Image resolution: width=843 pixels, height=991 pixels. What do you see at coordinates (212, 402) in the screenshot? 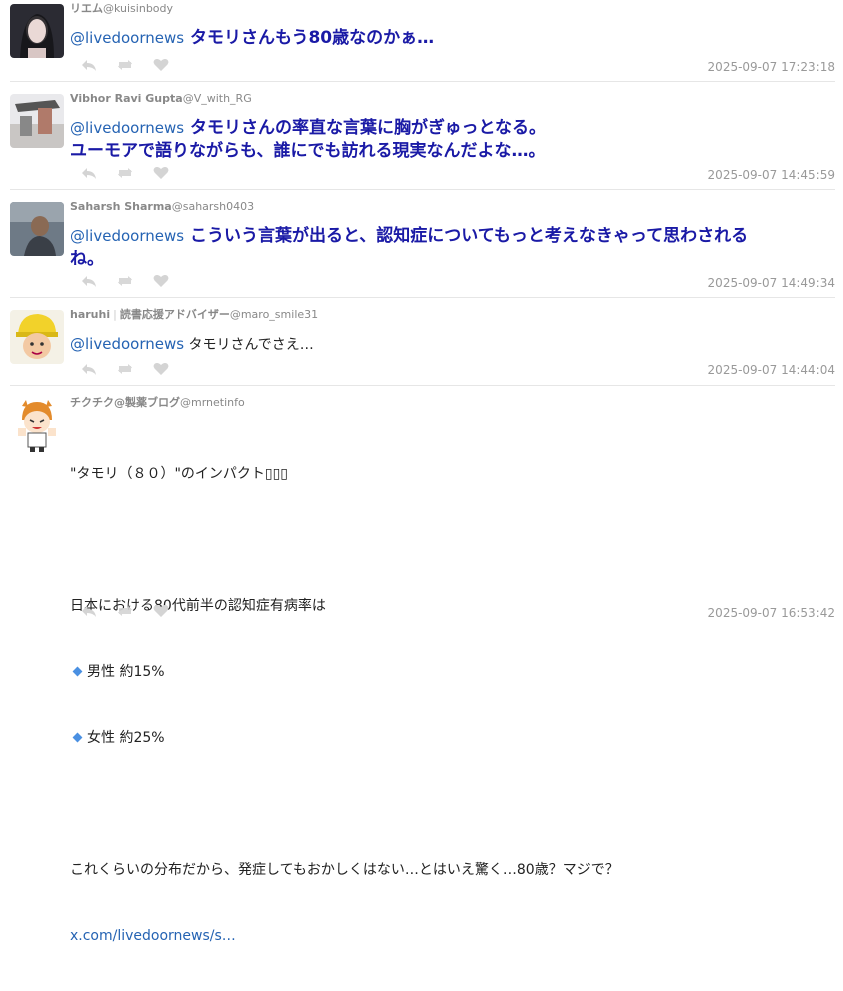
I see `user-handle: @mrnetinfo` at bounding box center [212, 402].